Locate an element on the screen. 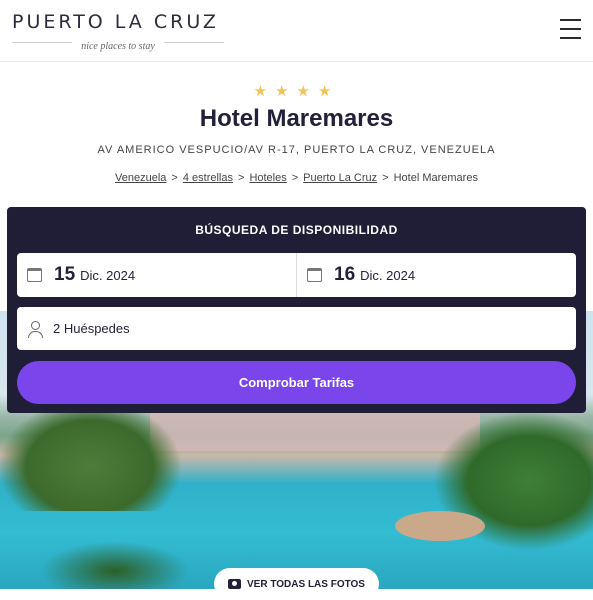  breadcrumb-link-venezuela: Venezuela is located at coordinates (140, 178).